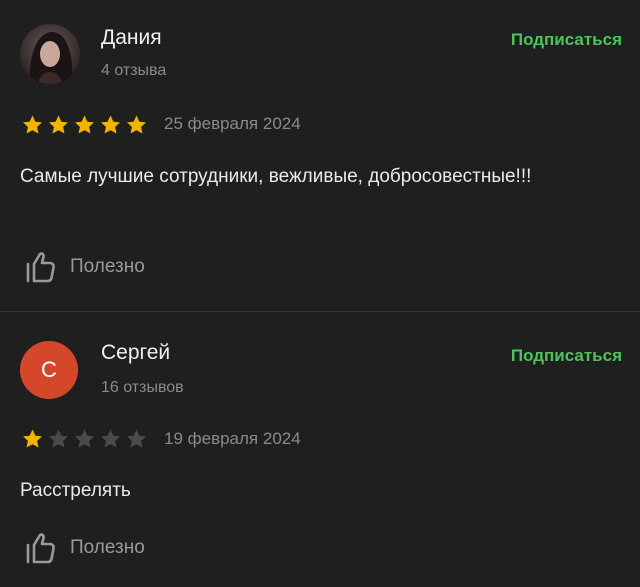  Describe the element at coordinates (232, 123) in the screenshot. I see `review-date: 25 февраля 2024` at that location.